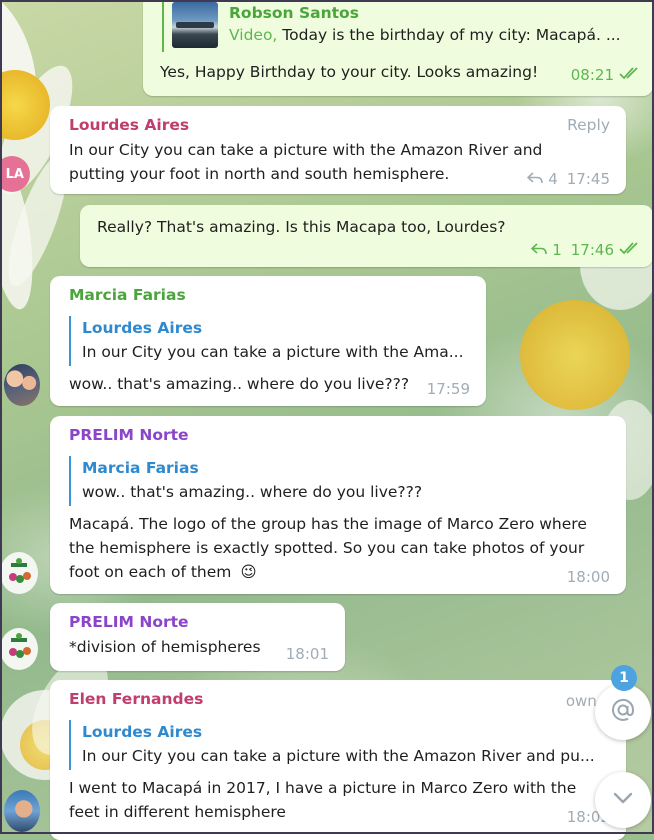 Image resolution: width=654 pixels, height=840 pixels. Describe the element at coordinates (624, 678) in the screenshot. I see `unread-mentions-badge: 1` at that location.